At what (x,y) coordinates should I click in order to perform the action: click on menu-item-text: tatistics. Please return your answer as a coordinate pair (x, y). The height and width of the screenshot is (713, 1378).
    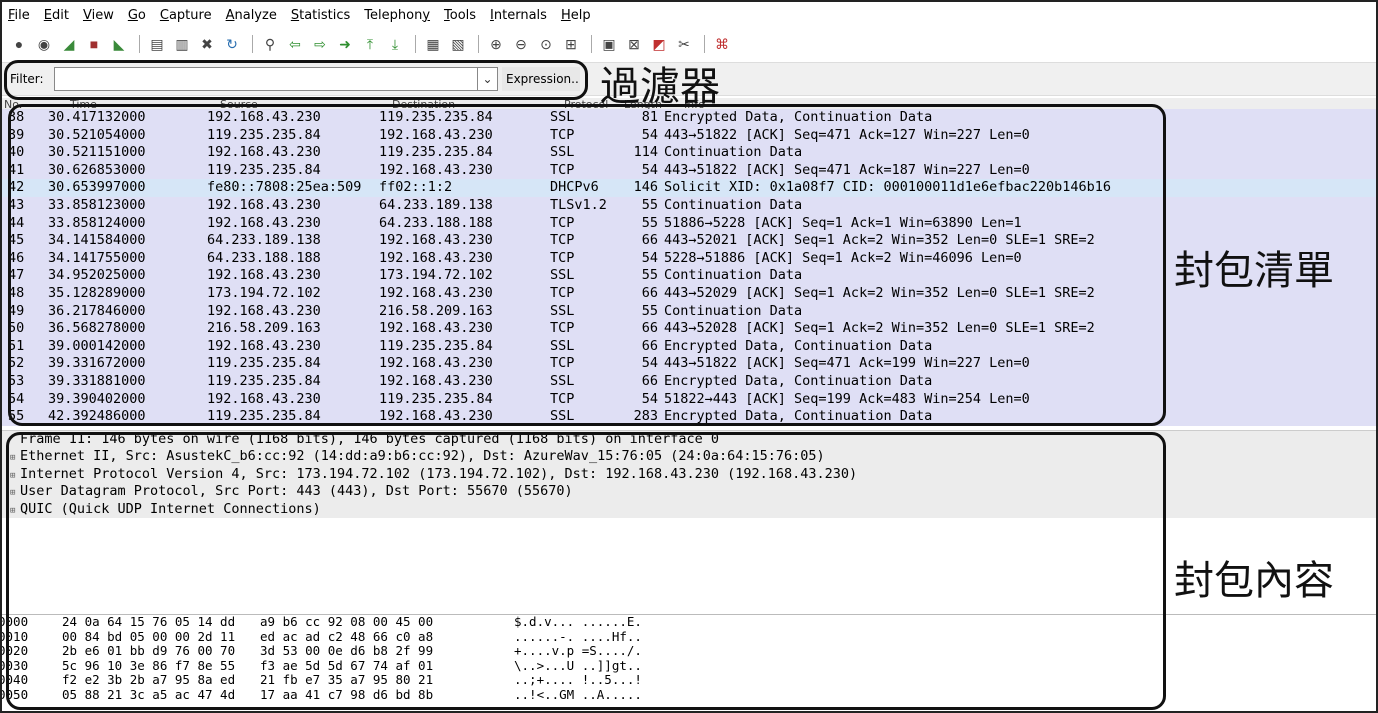
    Looking at the image, I should click on (325, 15).